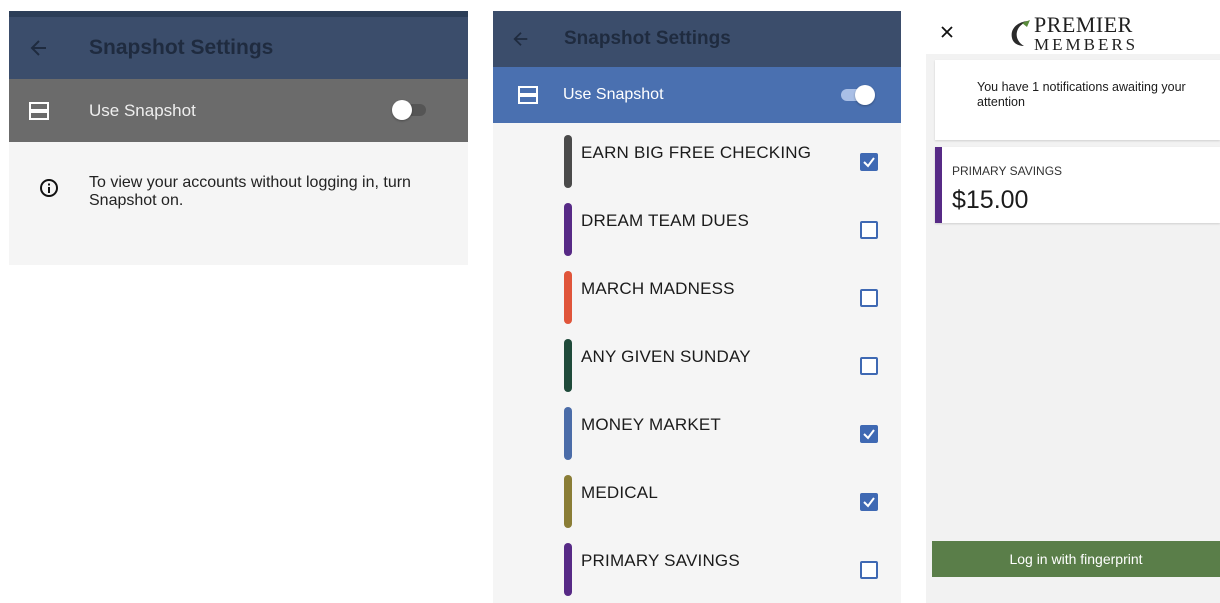 The width and height of the screenshot is (1220, 603). I want to click on account-name: MONEY MARKET, so click(651, 424).